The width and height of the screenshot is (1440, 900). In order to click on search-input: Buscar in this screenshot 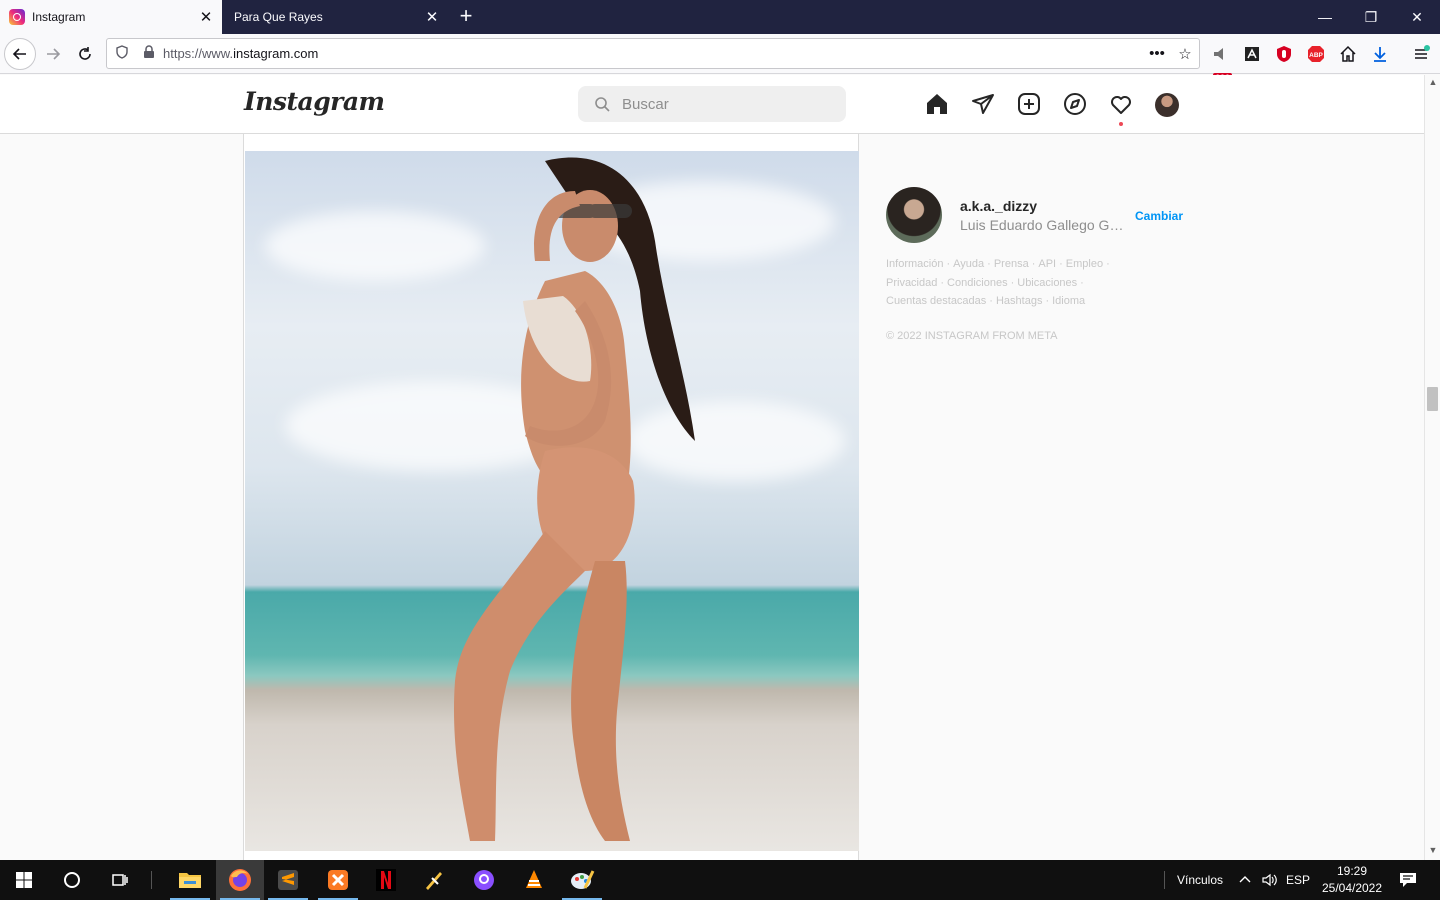, I will do `click(712, 104)`.